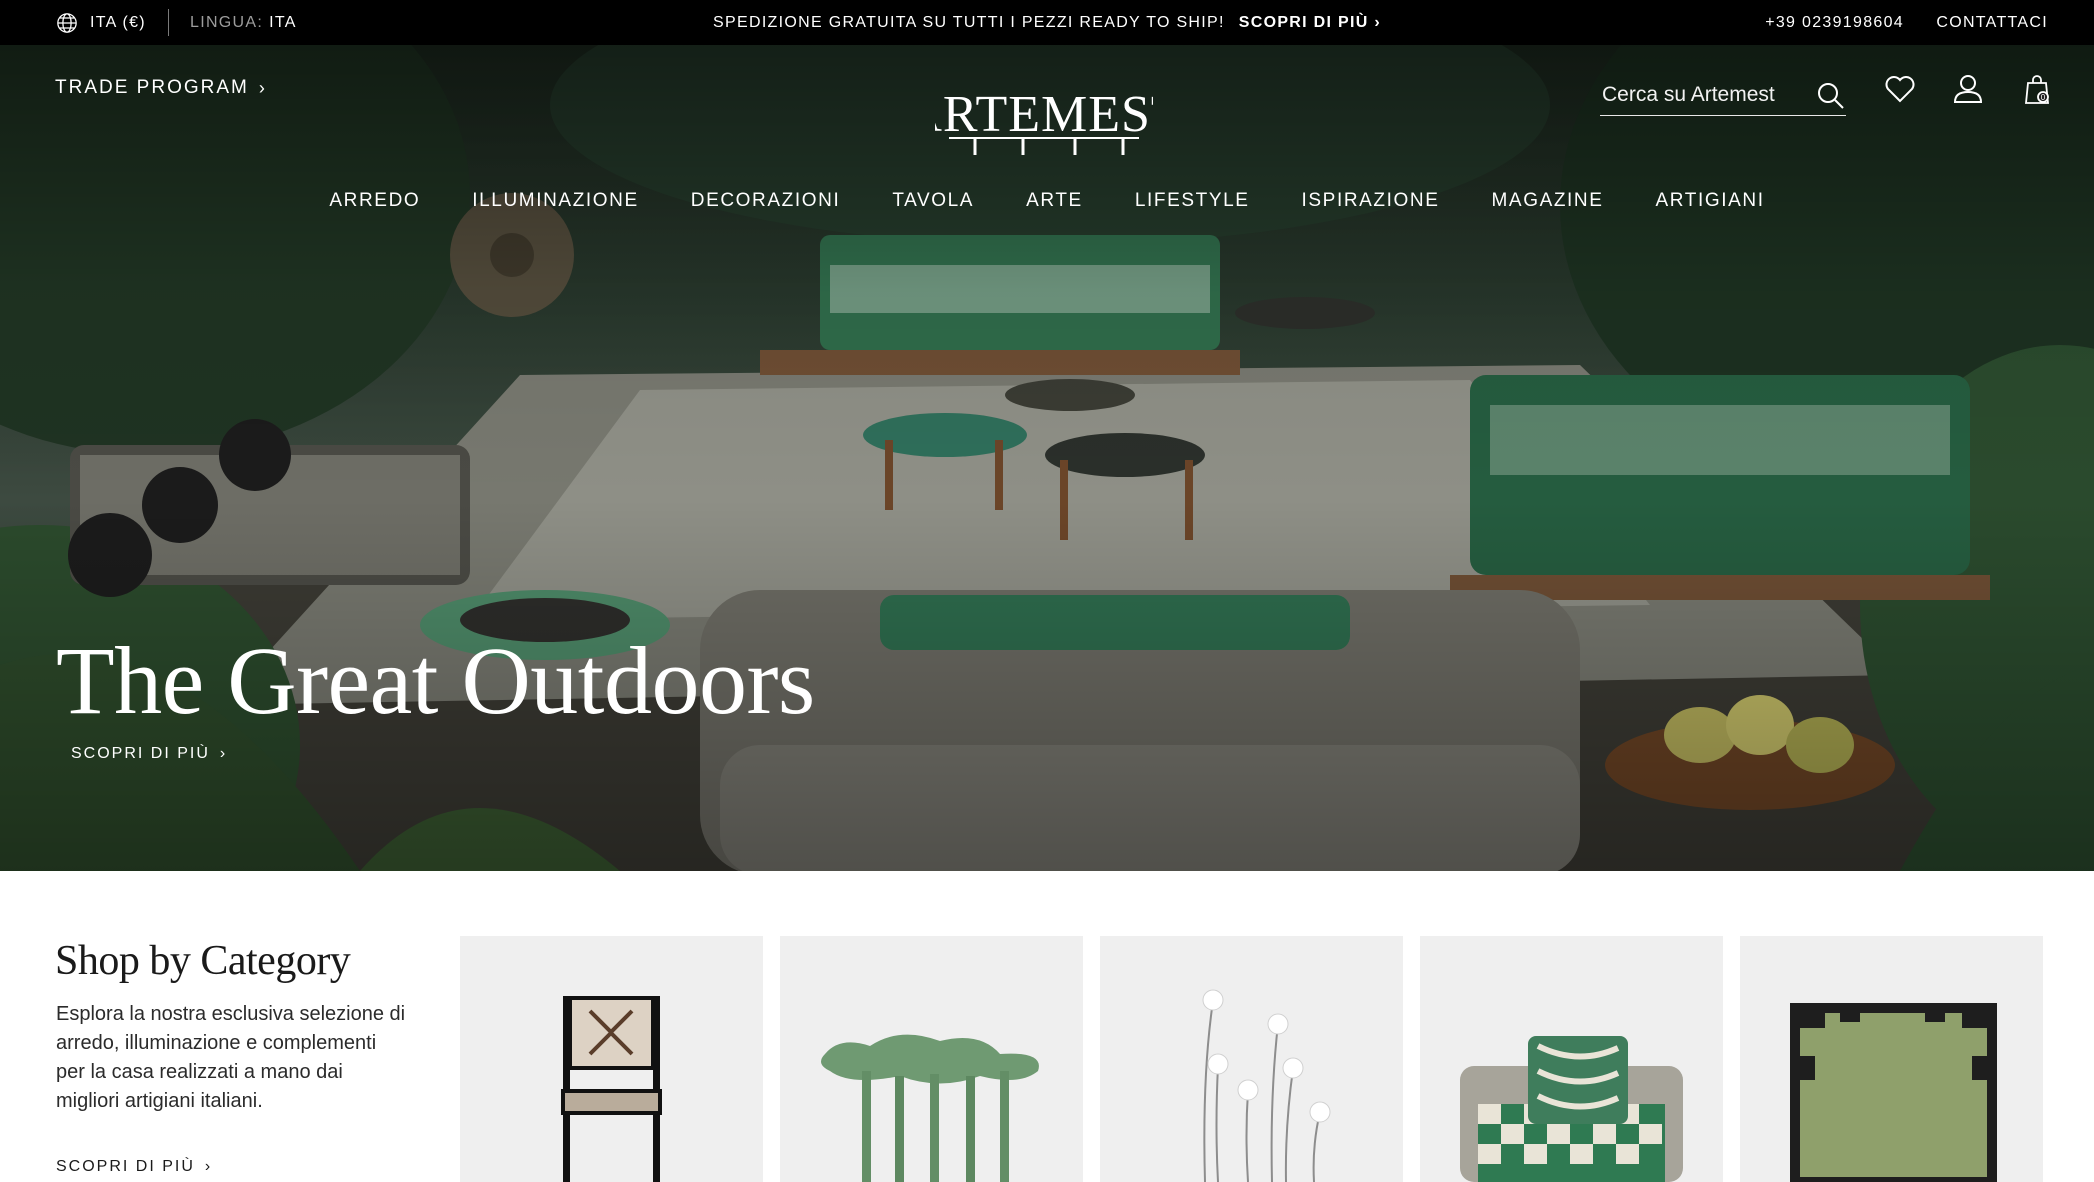  What do you see at coordinates (1706, 95) in the screenshot?
I see `search-input` at bounding box center [1706, 95].